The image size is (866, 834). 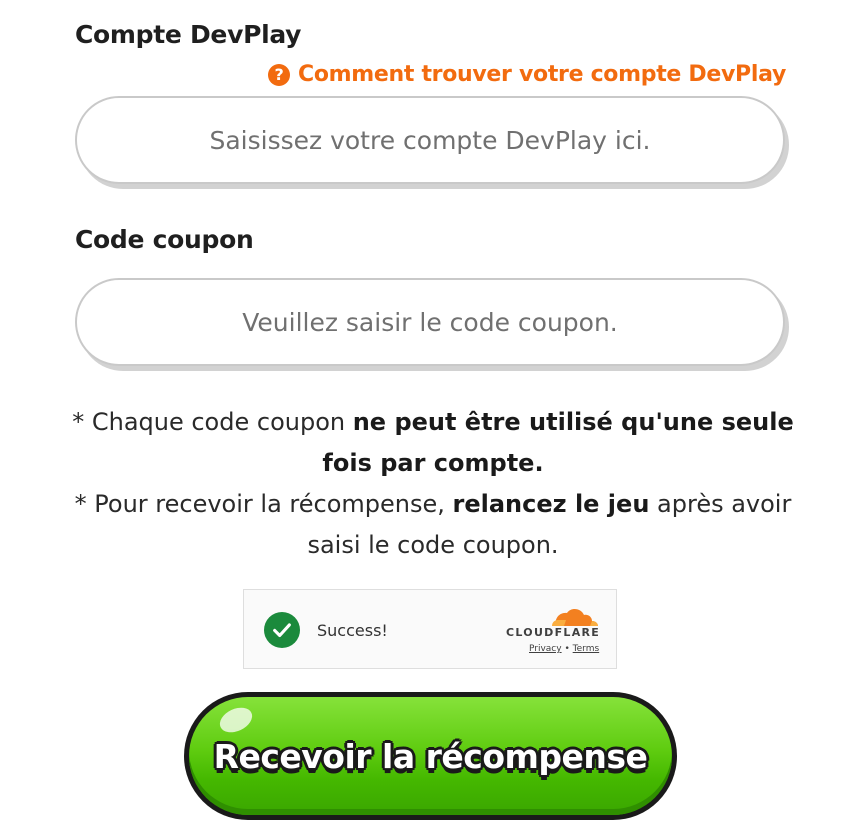 I want to click on coupon-label: Code coupon, so click(x=164, y=239).